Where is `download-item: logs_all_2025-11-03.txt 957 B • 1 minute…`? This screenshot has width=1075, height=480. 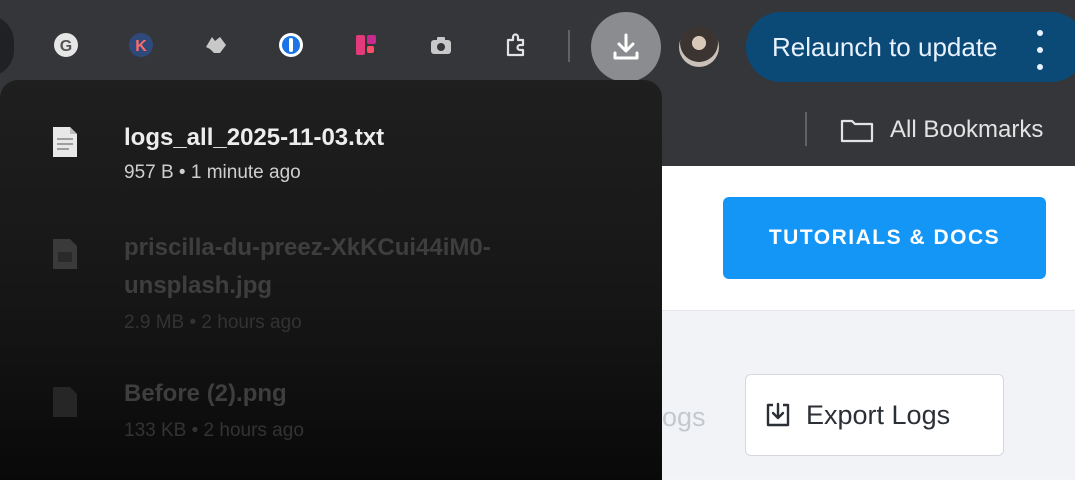
download-item: logs_all_2025-11-03.txt 957 B • 1 minute… is located at coordinates (331, 160).